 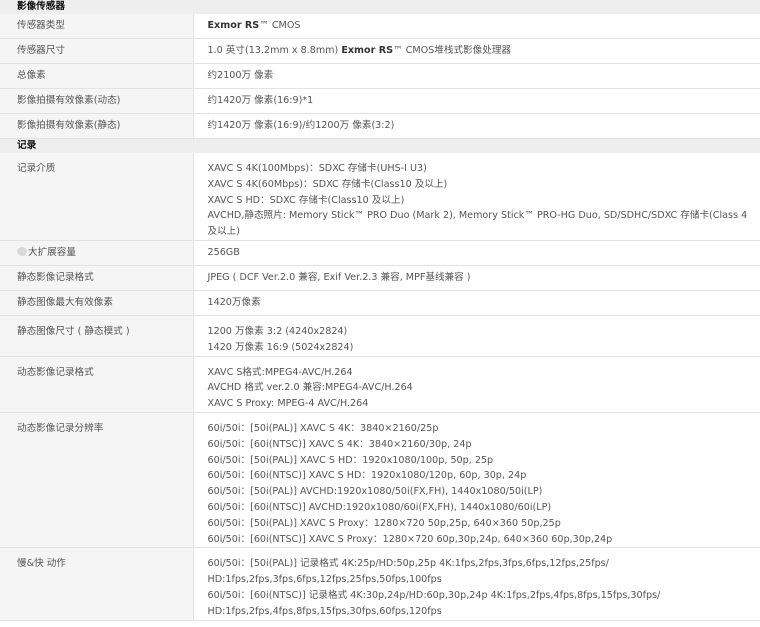 What do you see at coordinates (97, 584) in the screenshot?
I see `spec-label: 慢&快 动作` at bounding box center [97, 584].